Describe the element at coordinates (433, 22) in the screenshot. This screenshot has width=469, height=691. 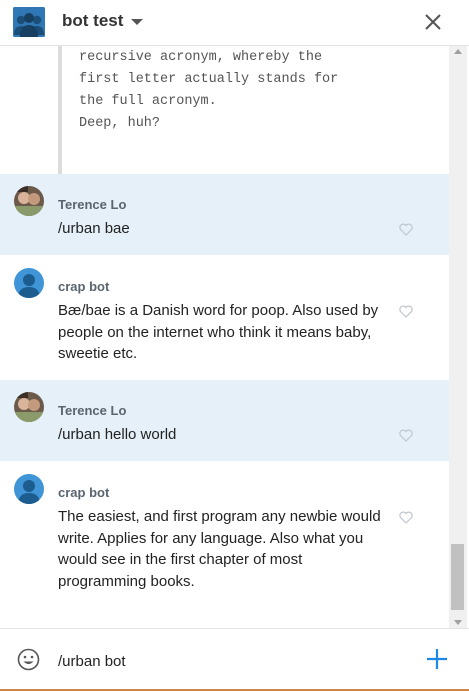
I see `close-icon` at that location.